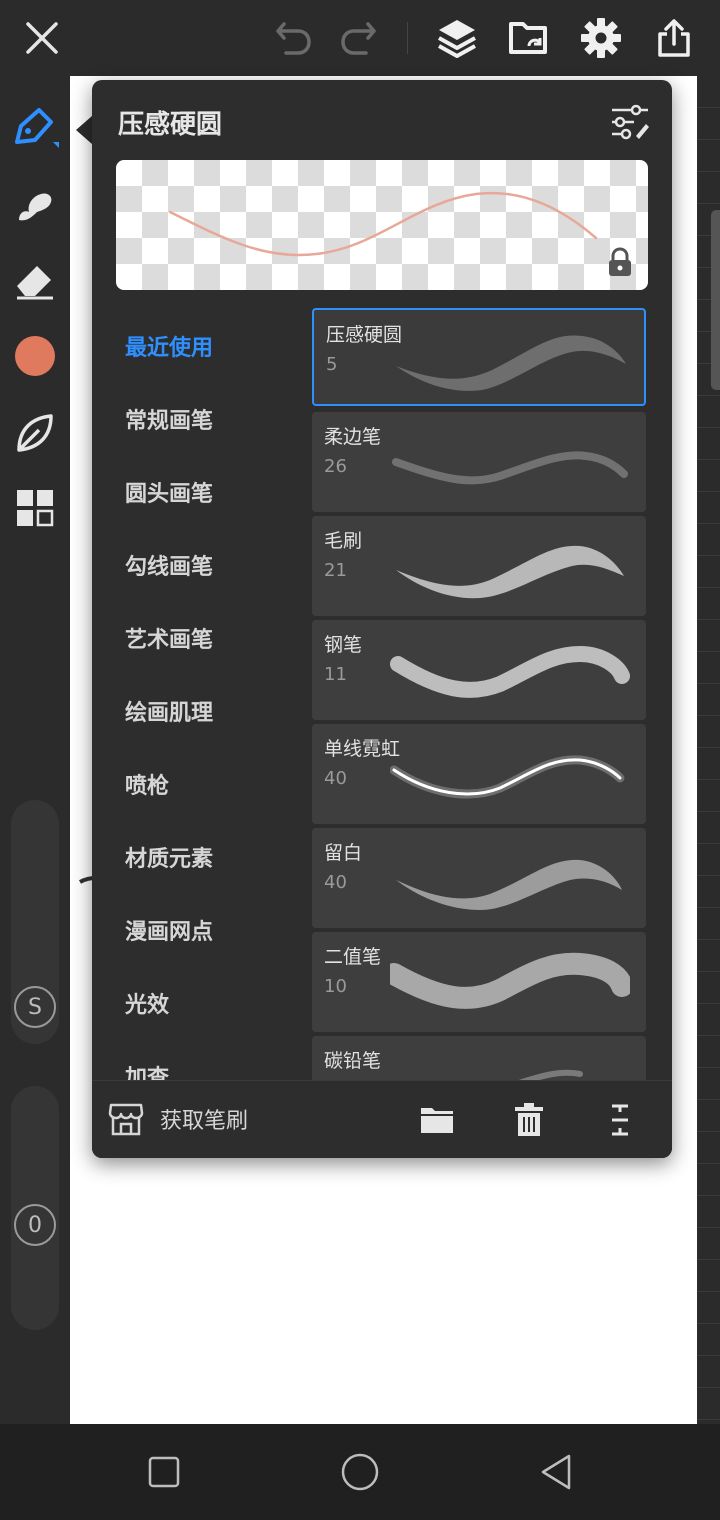  I want to click on color-swatch, so click(35, 356).